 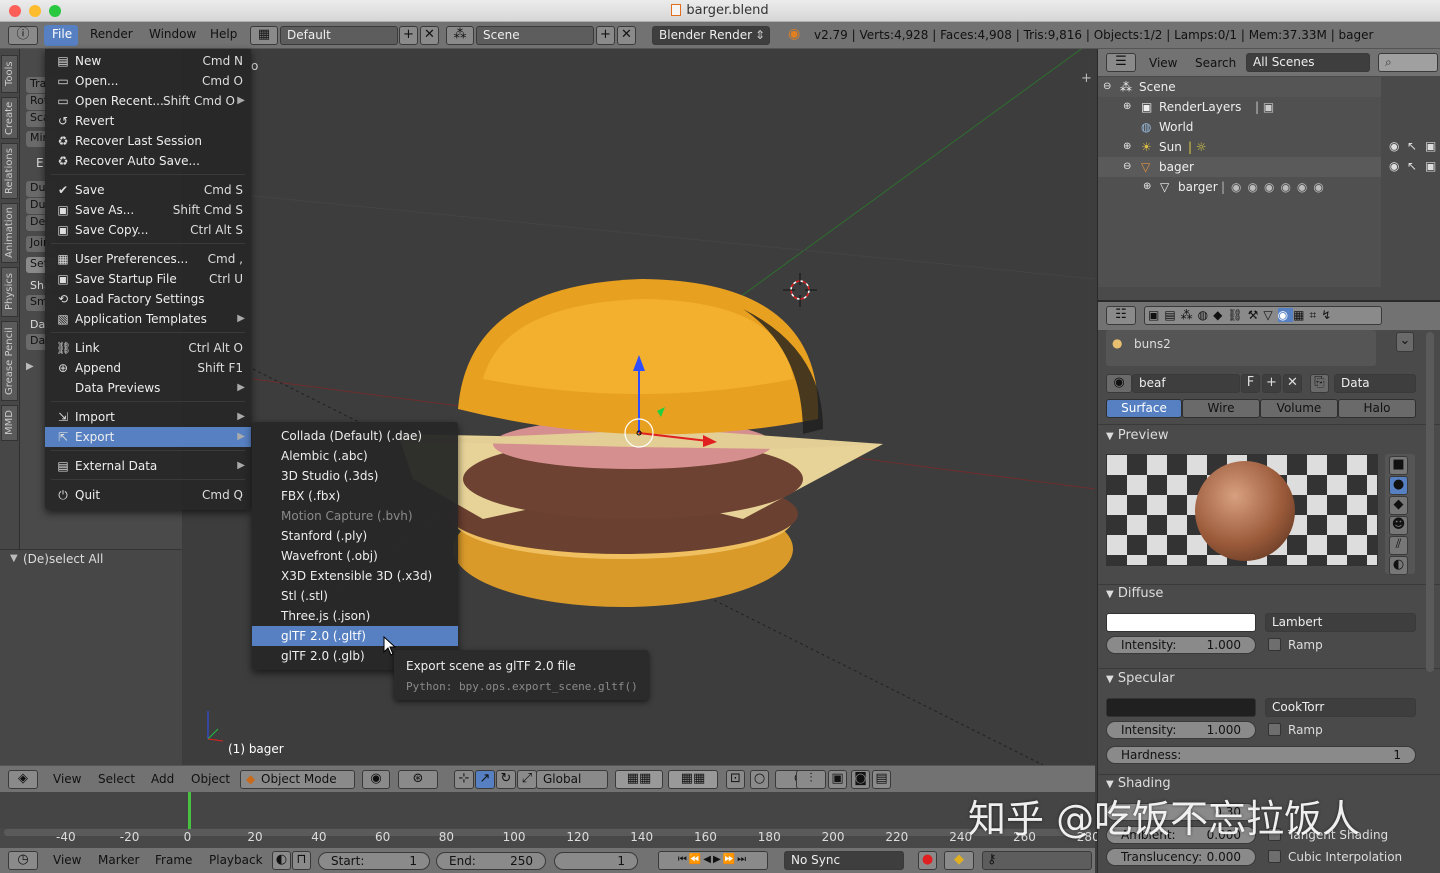 What do you see at coordinates (9, 118) in the screenshot?
I see `tab-create: Create` at bounding box center [9, 118].